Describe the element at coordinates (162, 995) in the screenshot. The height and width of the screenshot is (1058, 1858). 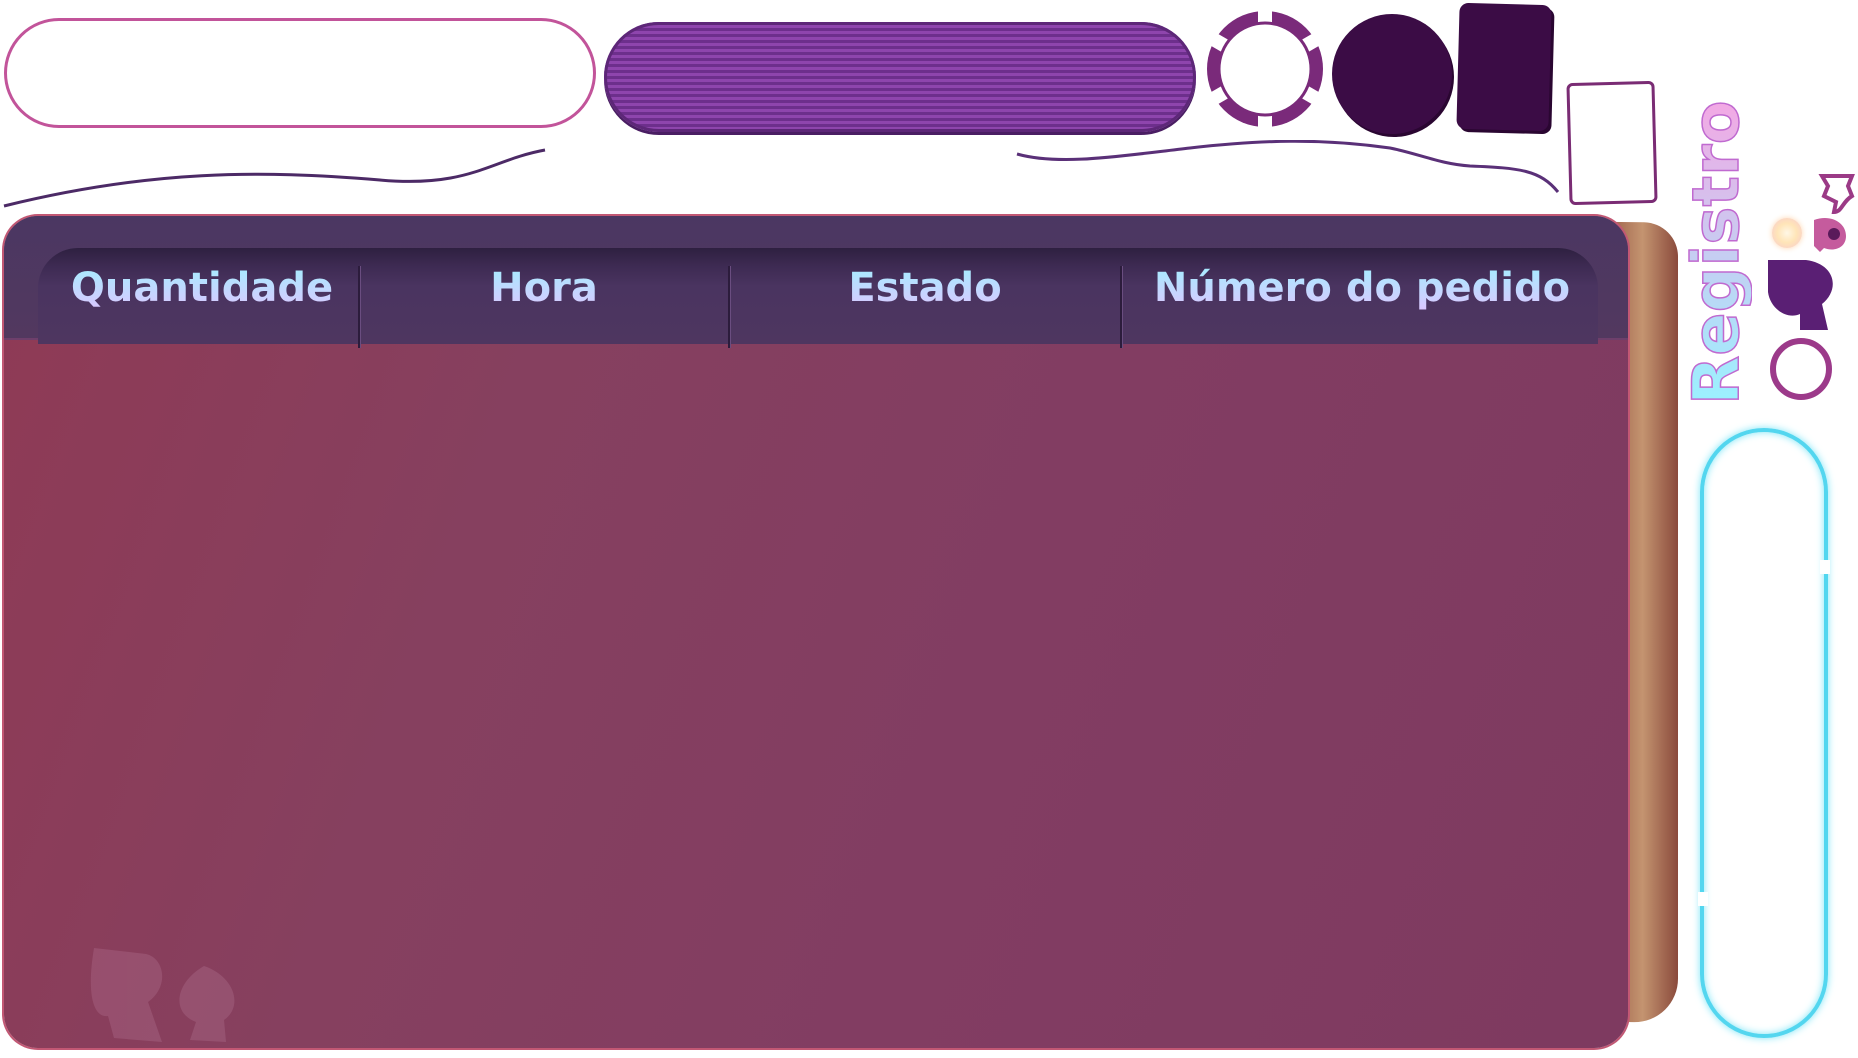
I see `spade-watermark-icon` at that location.